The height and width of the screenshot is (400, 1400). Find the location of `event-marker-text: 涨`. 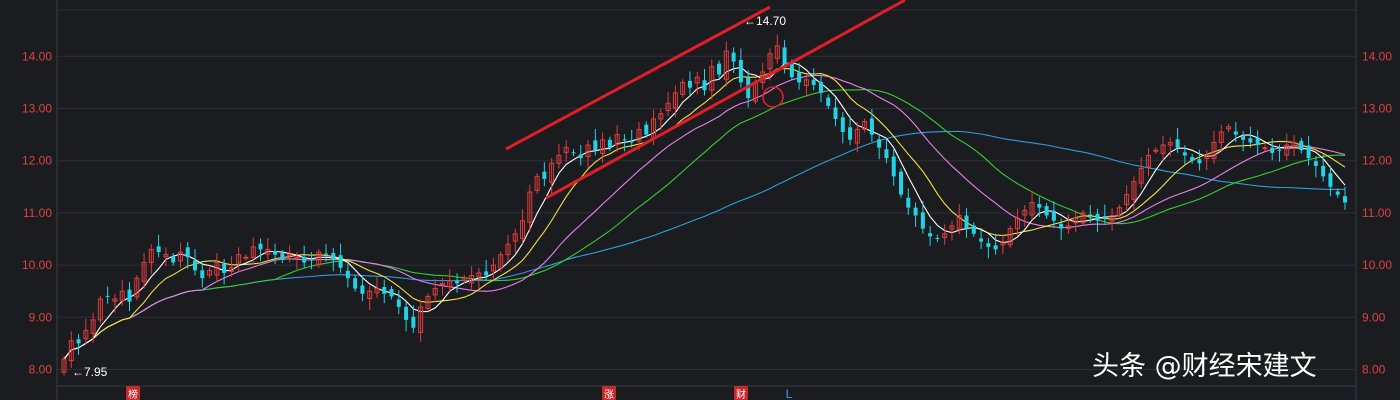

event-marker-text: 涨 is located at coordinates (609, 394).